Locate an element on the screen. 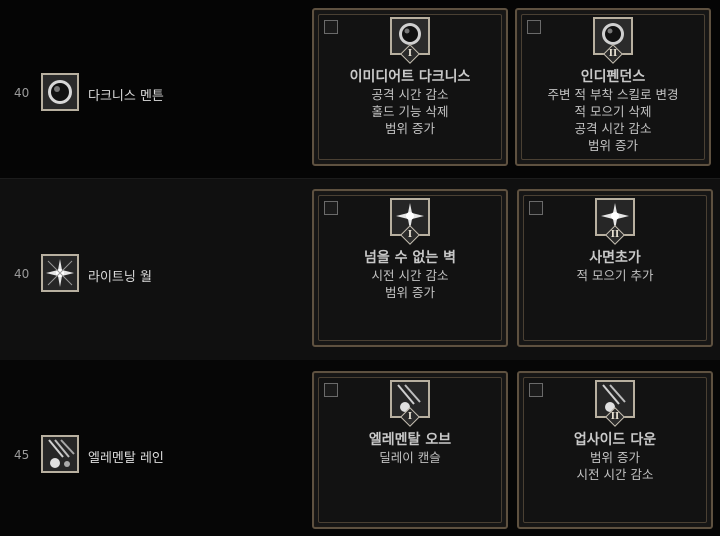 Image resolution: width=720 pixels, height=536 pixels. augment-title: 넘을 수 없는 벽 is located at coordinates (410, 258).